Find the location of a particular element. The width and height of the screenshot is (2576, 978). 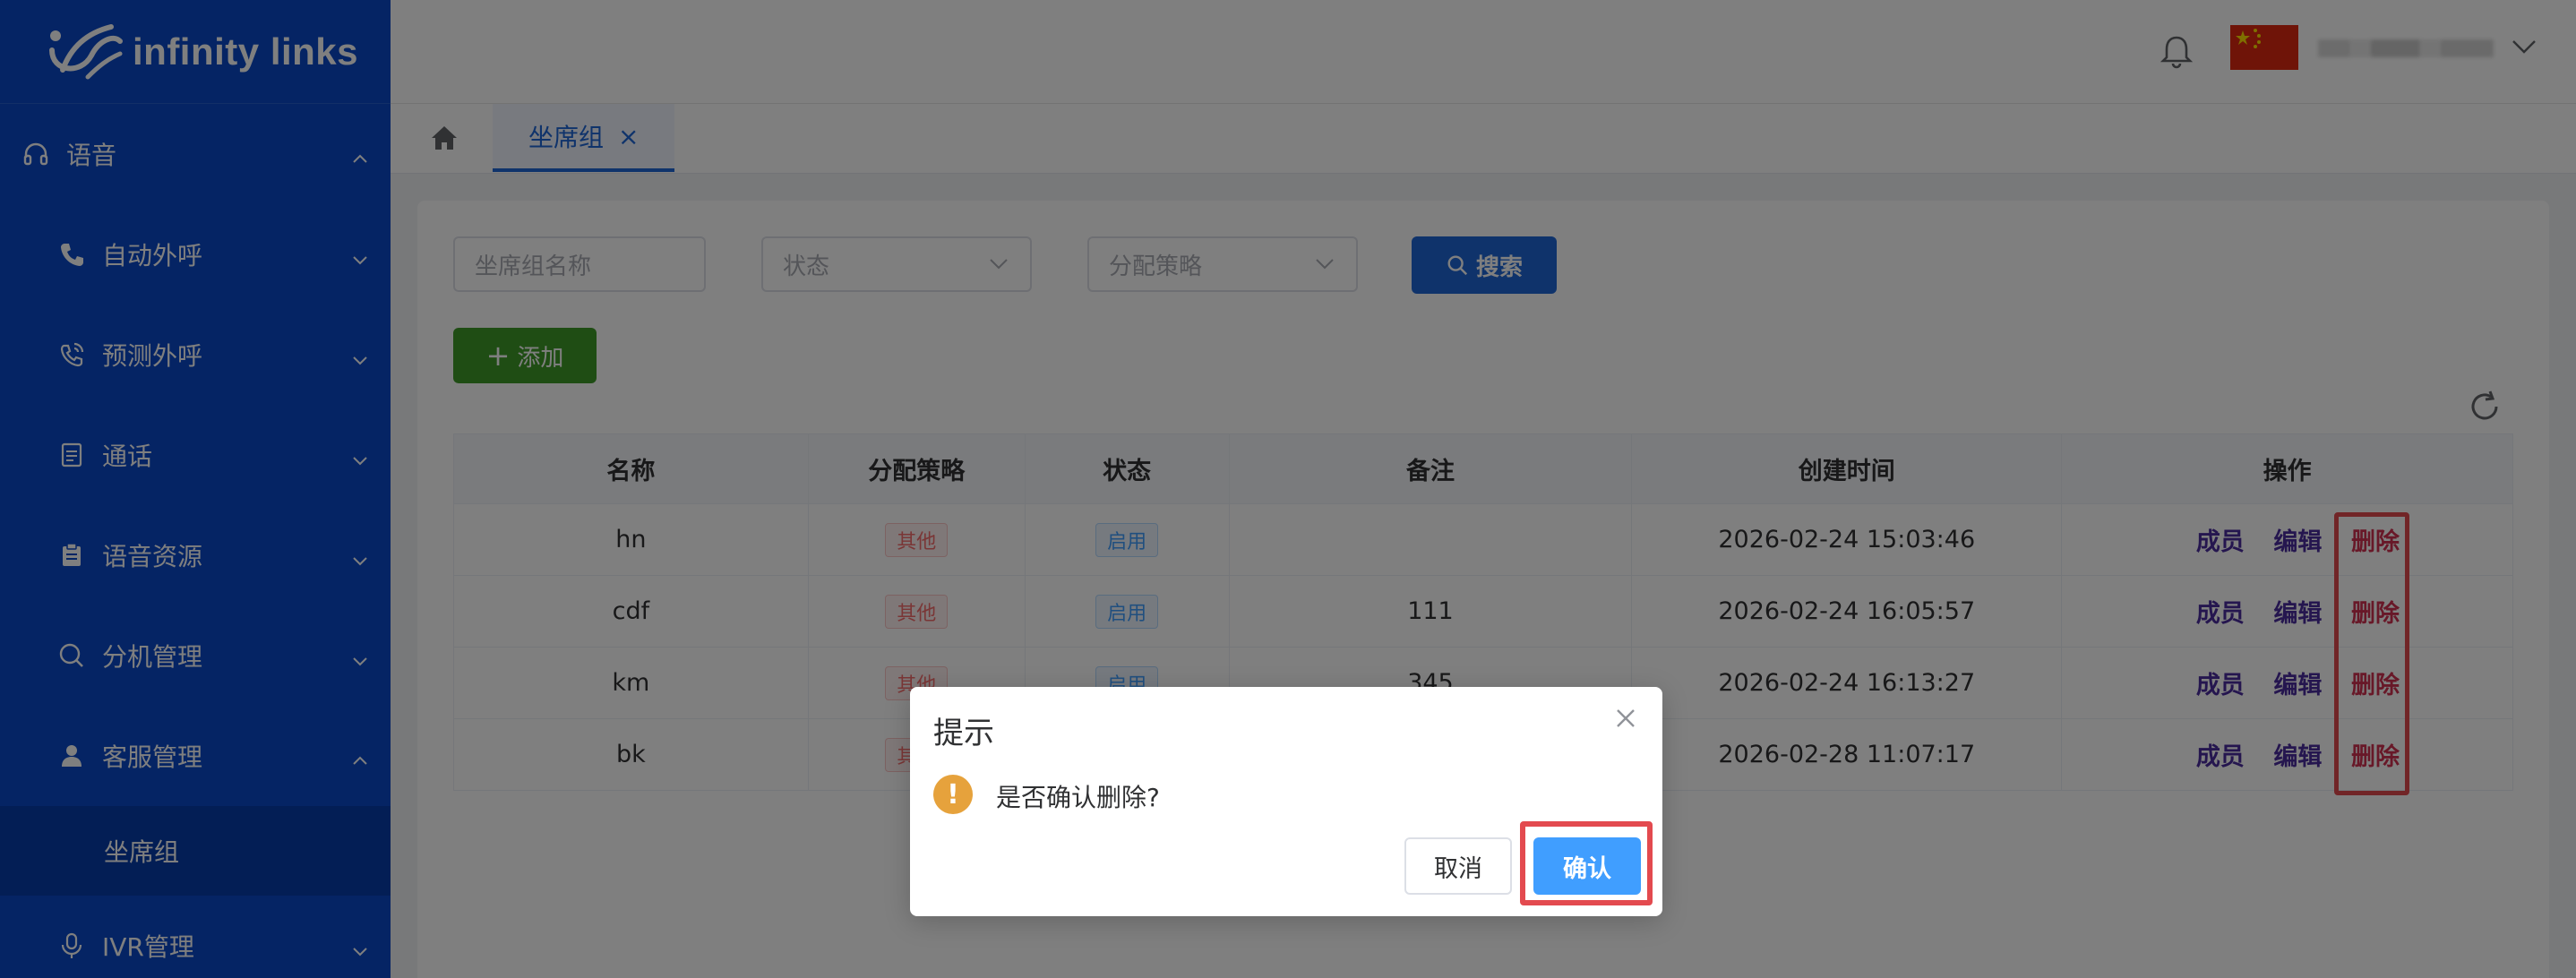

confirm-button-highlight is located at coordinates (1586, 863).